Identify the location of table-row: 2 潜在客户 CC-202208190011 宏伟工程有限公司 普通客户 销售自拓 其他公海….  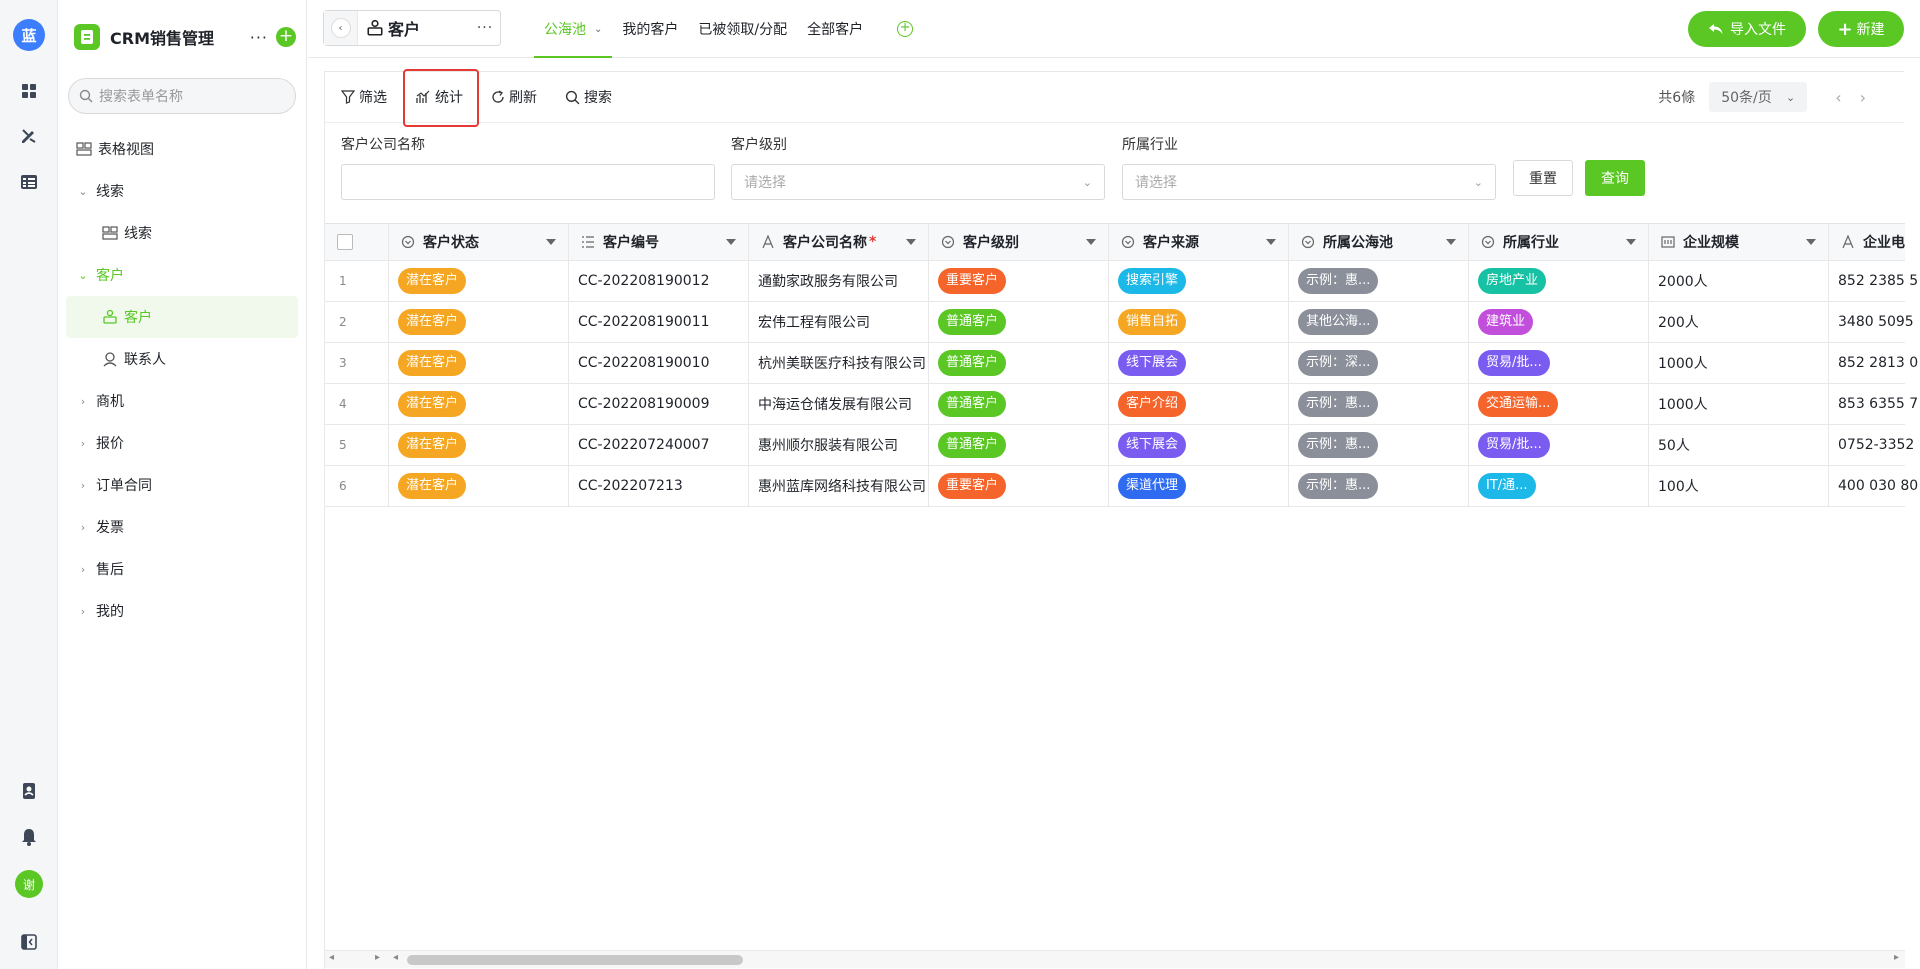
(1119, 322).